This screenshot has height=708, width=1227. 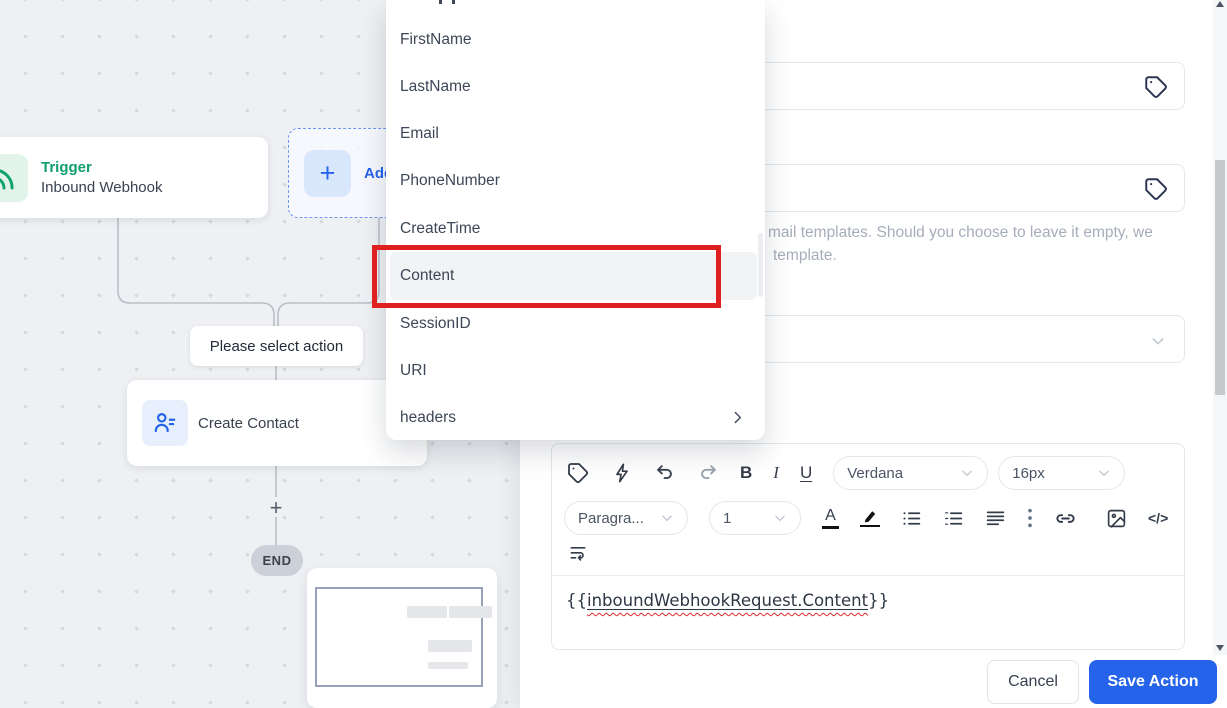 I want to click on dropdown-item-phonenumber: PhoneNumber, so click(x=575, y=180).